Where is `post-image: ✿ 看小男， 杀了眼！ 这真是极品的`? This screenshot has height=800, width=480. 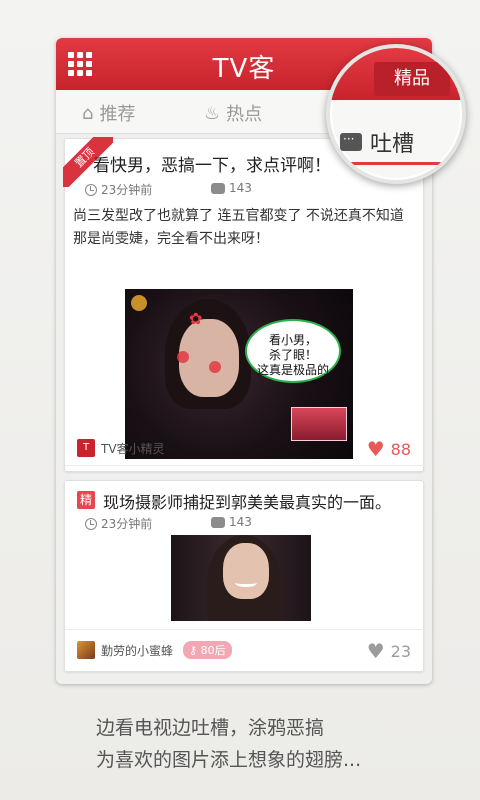
post-image: ✿ 看小男， 杀了眼！ 这真是极品的 is located at coordinates (239, 374).